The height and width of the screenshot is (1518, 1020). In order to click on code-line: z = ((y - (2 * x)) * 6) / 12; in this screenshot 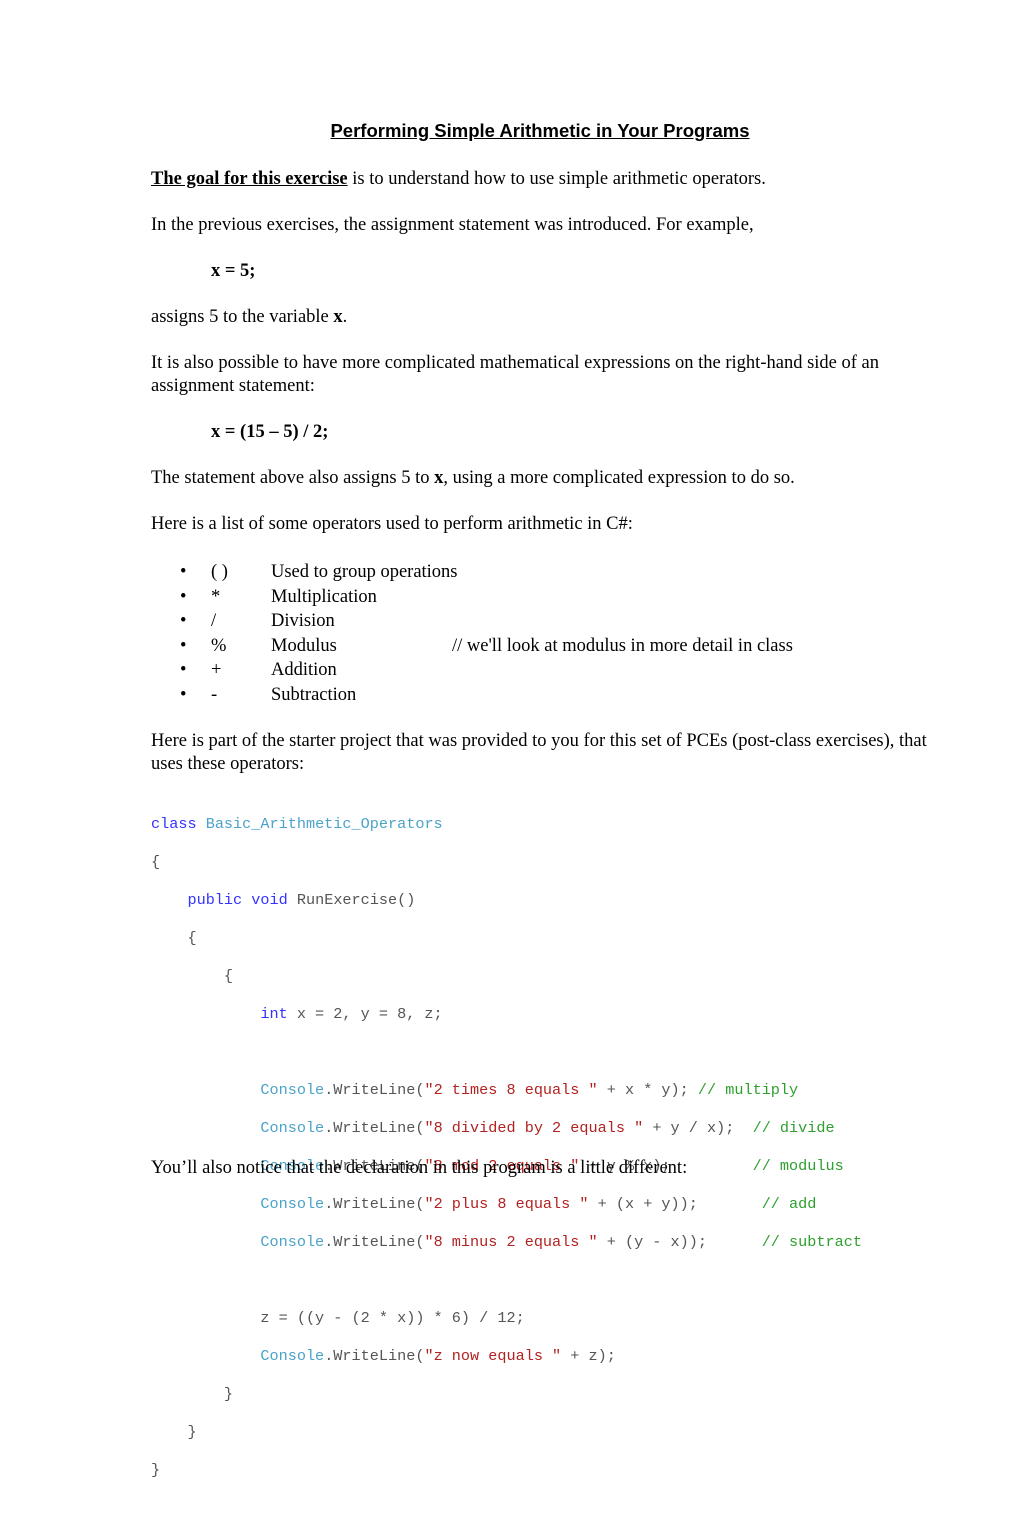, I will do `click(392, 1318)`.